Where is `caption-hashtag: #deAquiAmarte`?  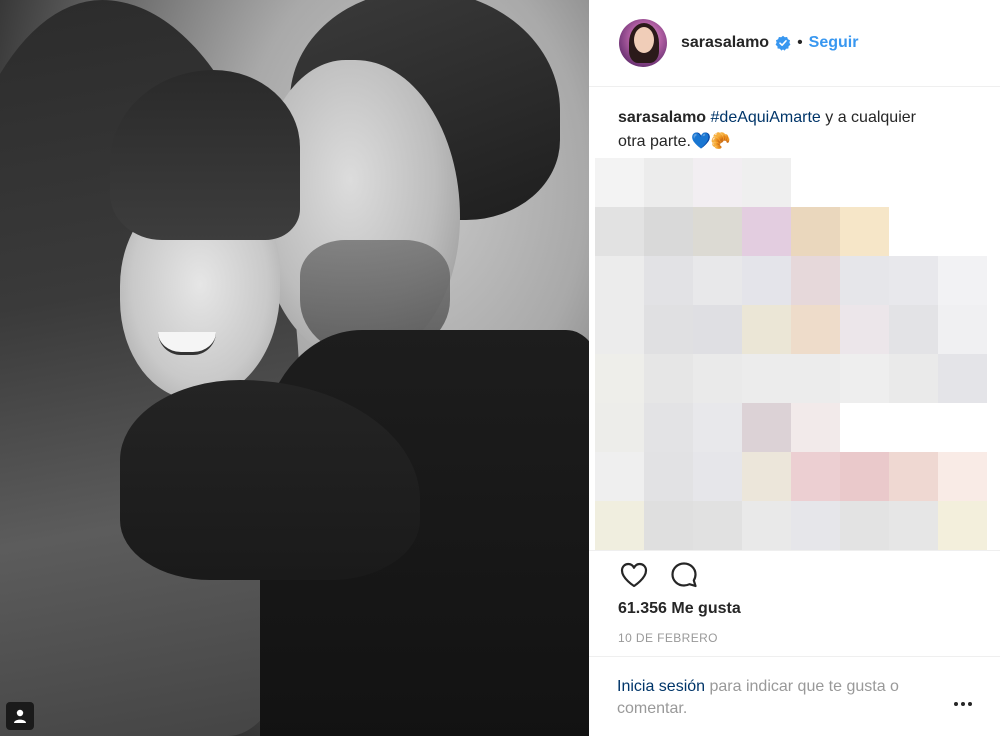 caption-hashtag: #deAquiAmarte is located at coordinates (766, 117).